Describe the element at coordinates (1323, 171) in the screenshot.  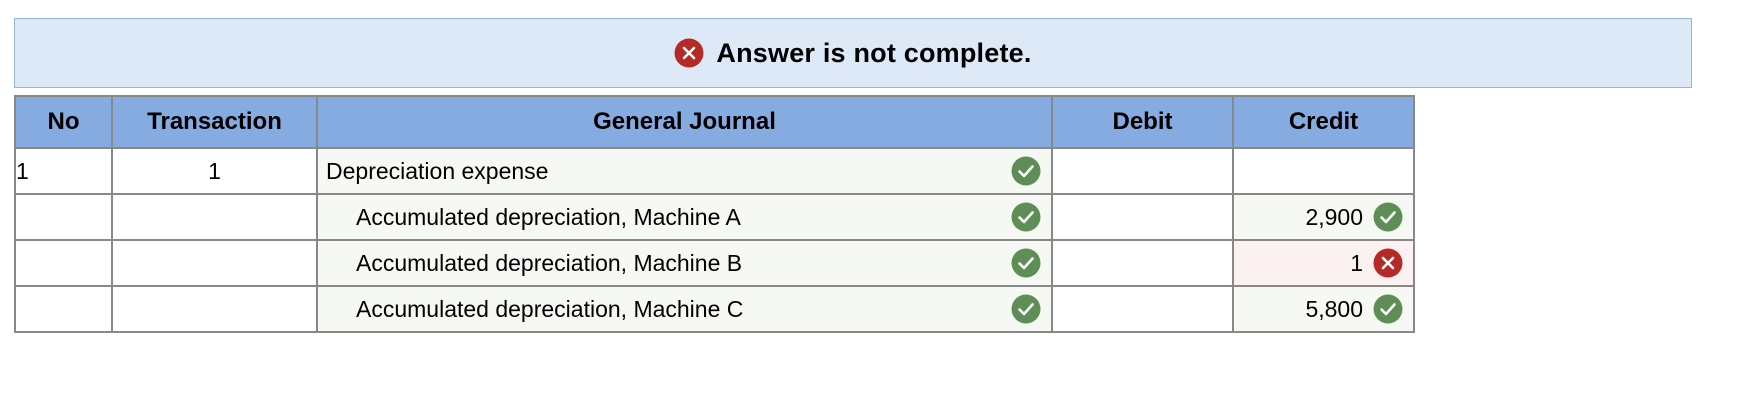
I see `credit-cell` at that location.